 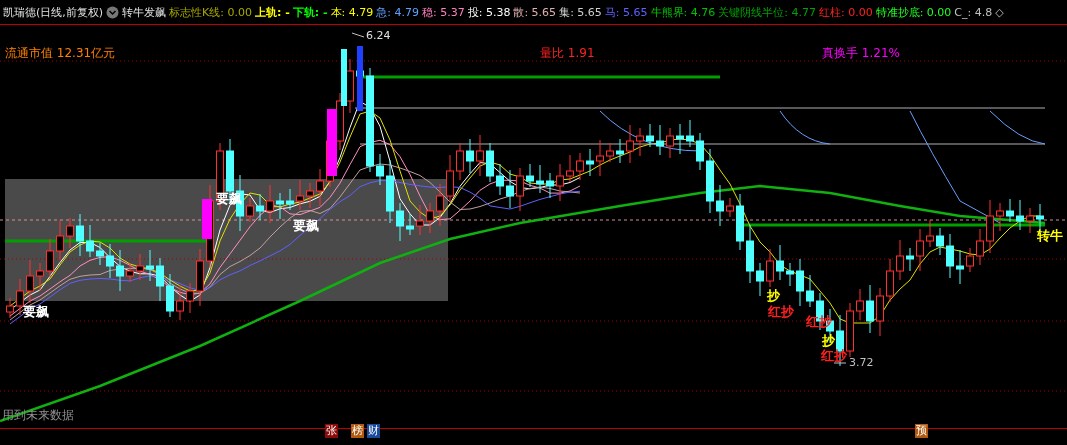 I want to click on event-badge: 预, so click(x=921, y=431).